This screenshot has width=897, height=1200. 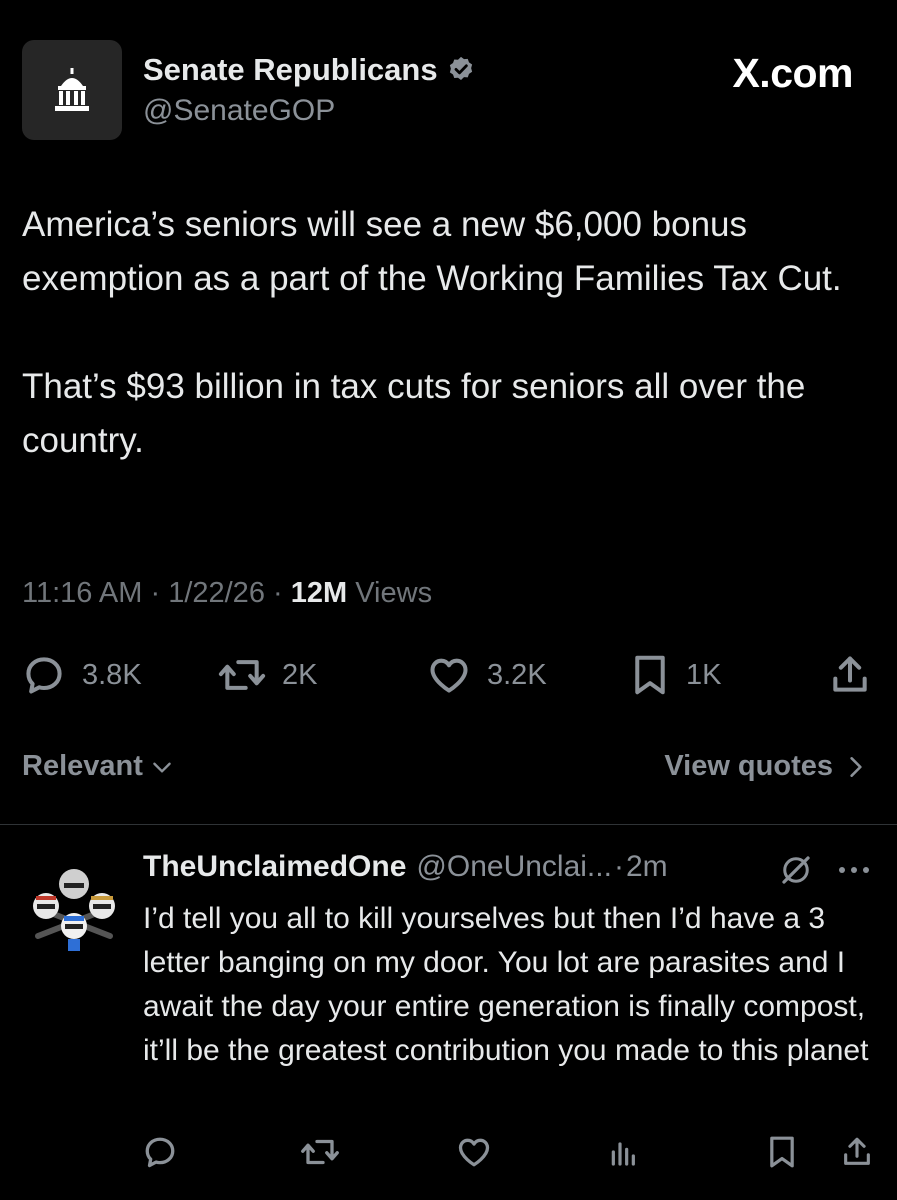 I want to click on like-button: 3.2K, so click(x=487, y=675).